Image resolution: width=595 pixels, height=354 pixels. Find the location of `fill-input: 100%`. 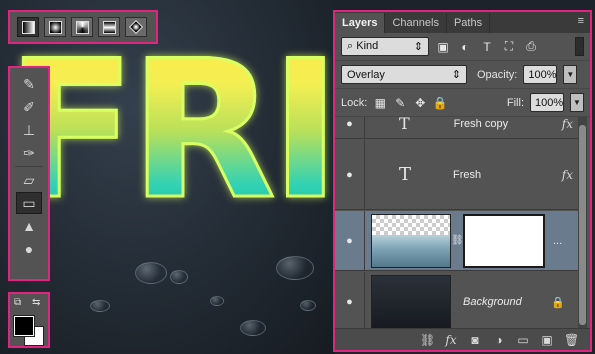

fill-input: 100% is located at coordinates (547, 102).